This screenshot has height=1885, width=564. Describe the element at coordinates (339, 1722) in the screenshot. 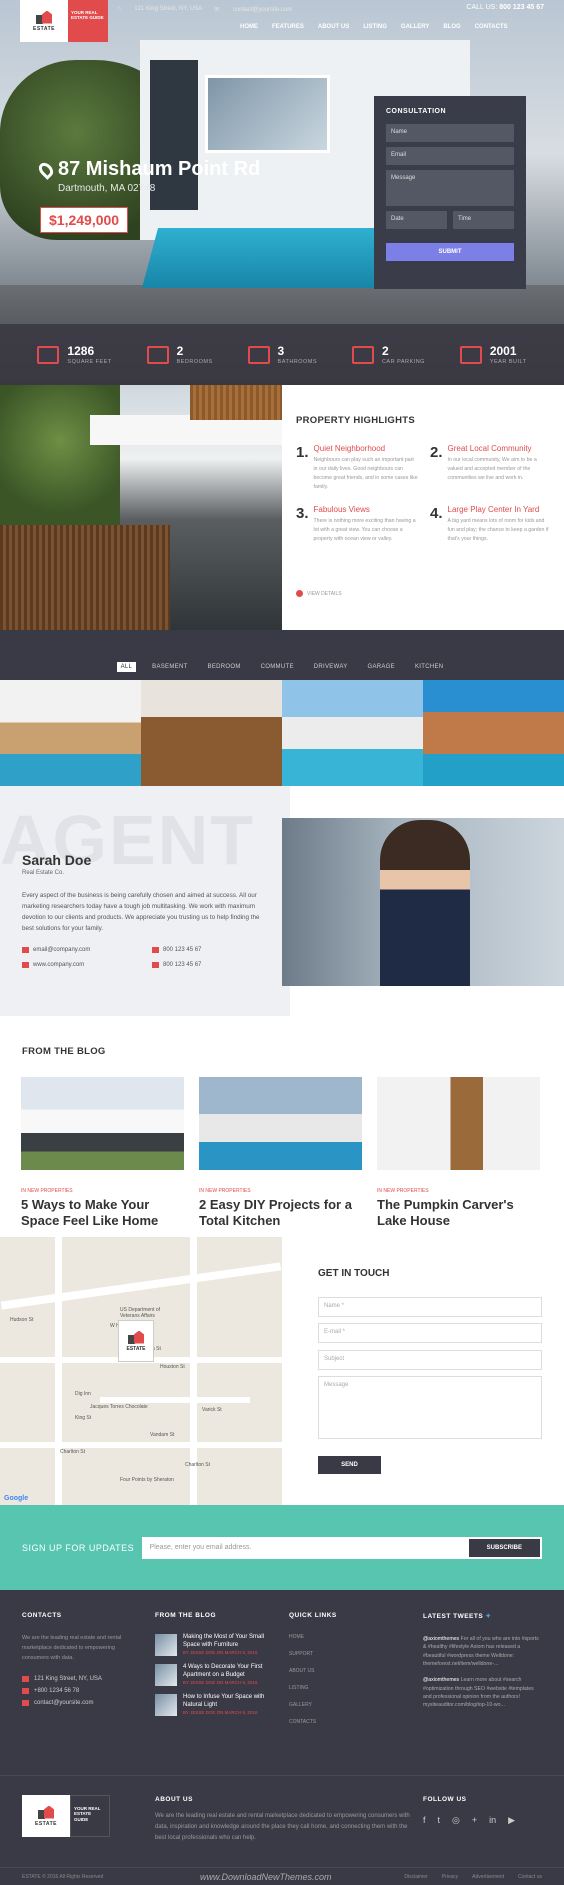

I see `footer-link-contacts: CONTACTS` at that location.